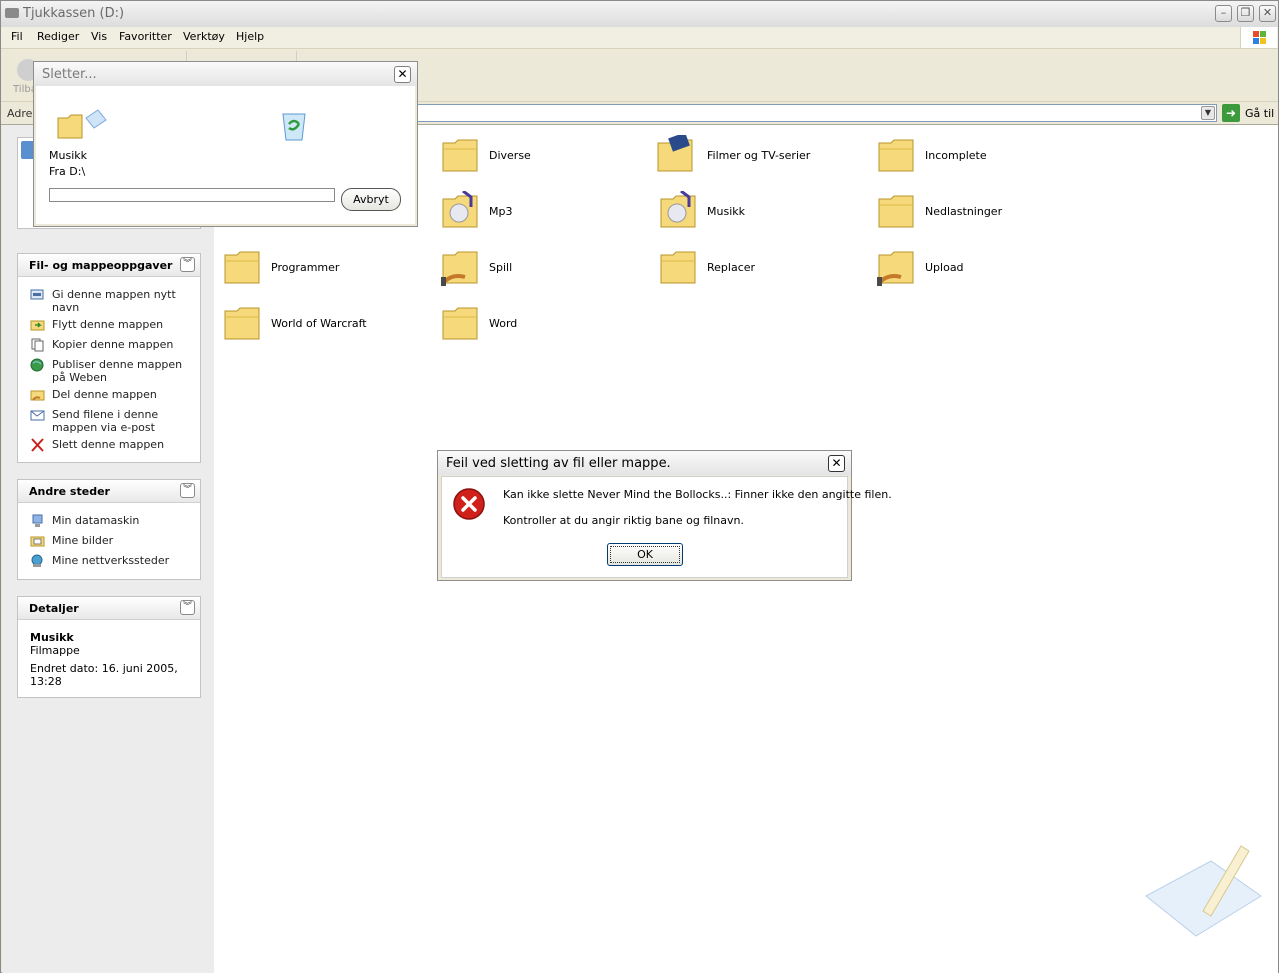 This screenshot has height=973, width=1279. Describe the element at coordinates (119, 394) in the screenshot. I see `task-label: Del denne mappen` at that location.